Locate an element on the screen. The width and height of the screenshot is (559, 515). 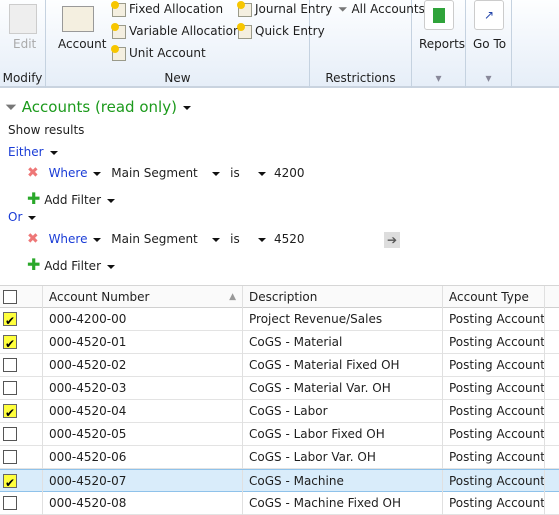
label: Variable Allocation is located at coordinates (185, 31).